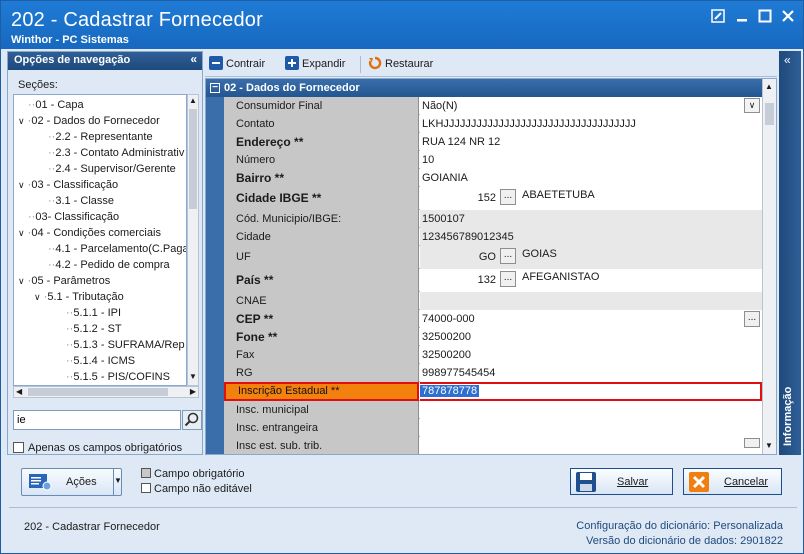 The image size is (804, 554). I want to click on insc-municipal-field, so click(591, 410).